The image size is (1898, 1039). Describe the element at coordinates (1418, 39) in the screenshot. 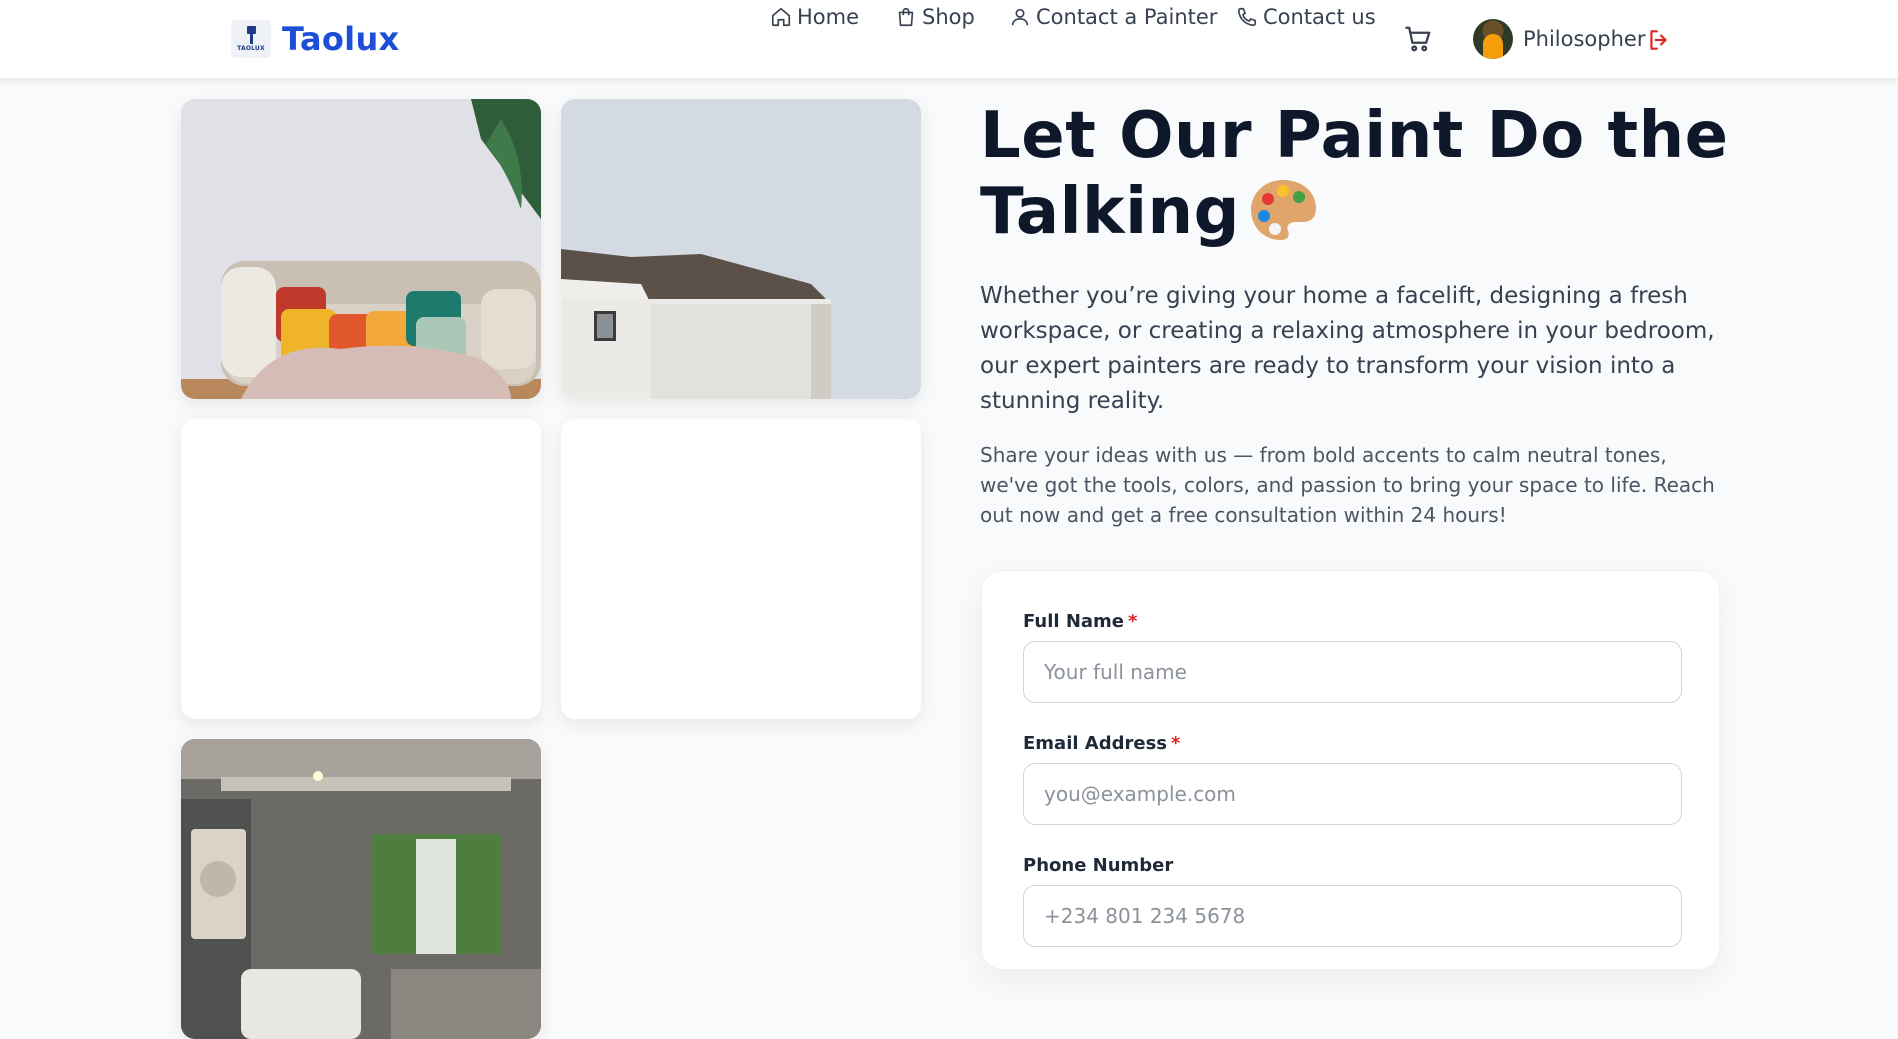

I see `cart-icon` at that location.